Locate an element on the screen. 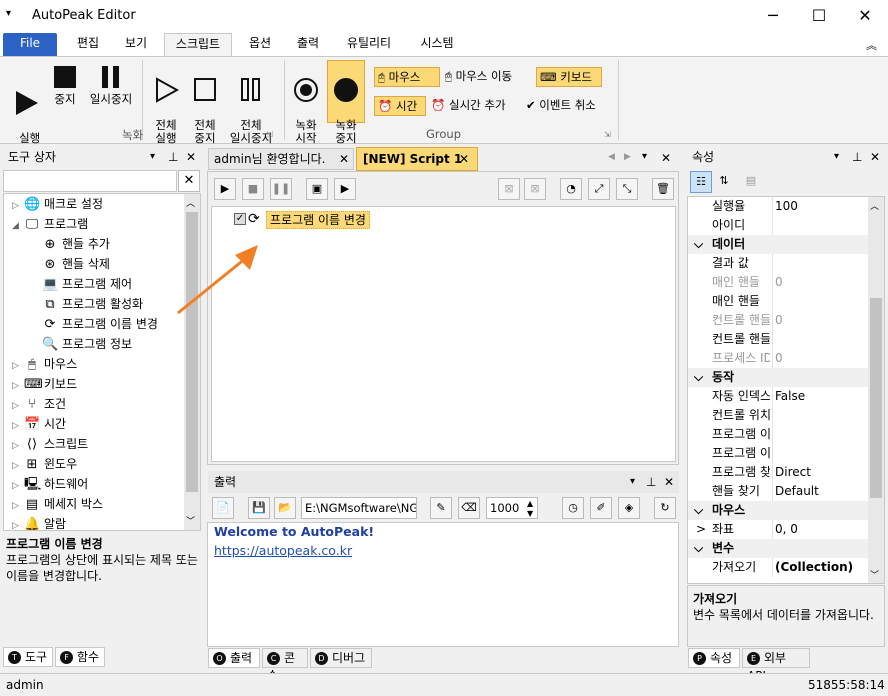  log-path-field: E:\NGMsoftware\NG is located at coordinates (359, 508).